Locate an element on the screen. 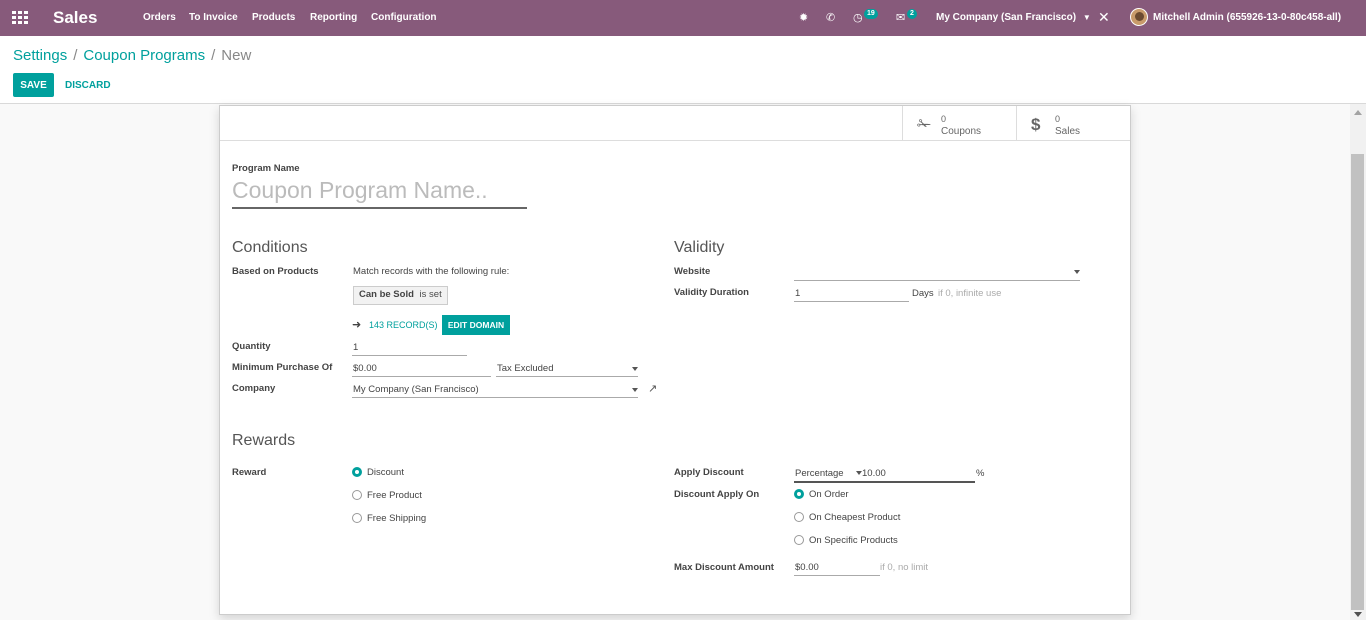  breadcrumb-coupon-programs: Coupon Programs is located at coordinates (144, 55).